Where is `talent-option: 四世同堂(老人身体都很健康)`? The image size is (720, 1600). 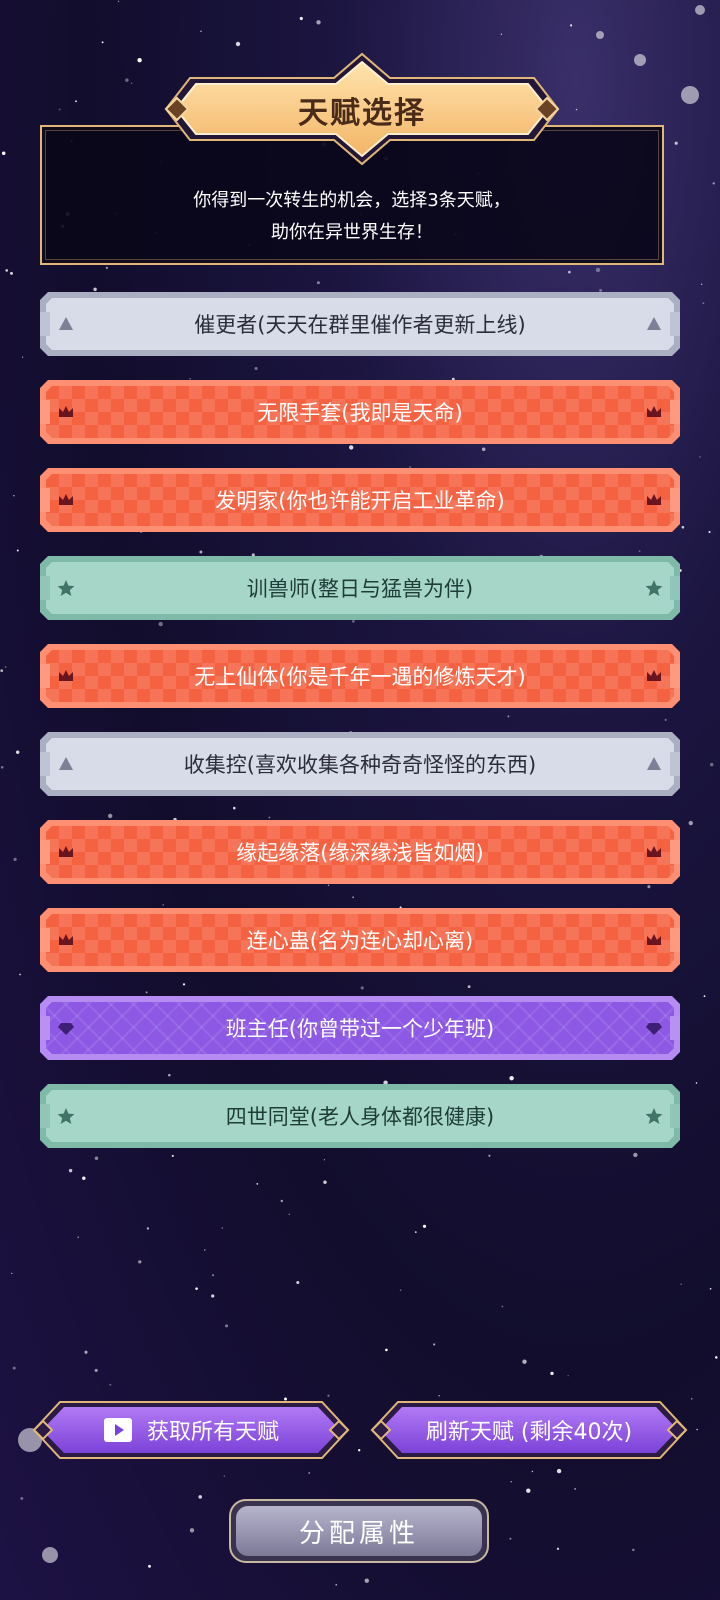 talent-option: 四世同堂(老人身体都很健康) is located at coordinates (360, 1116).